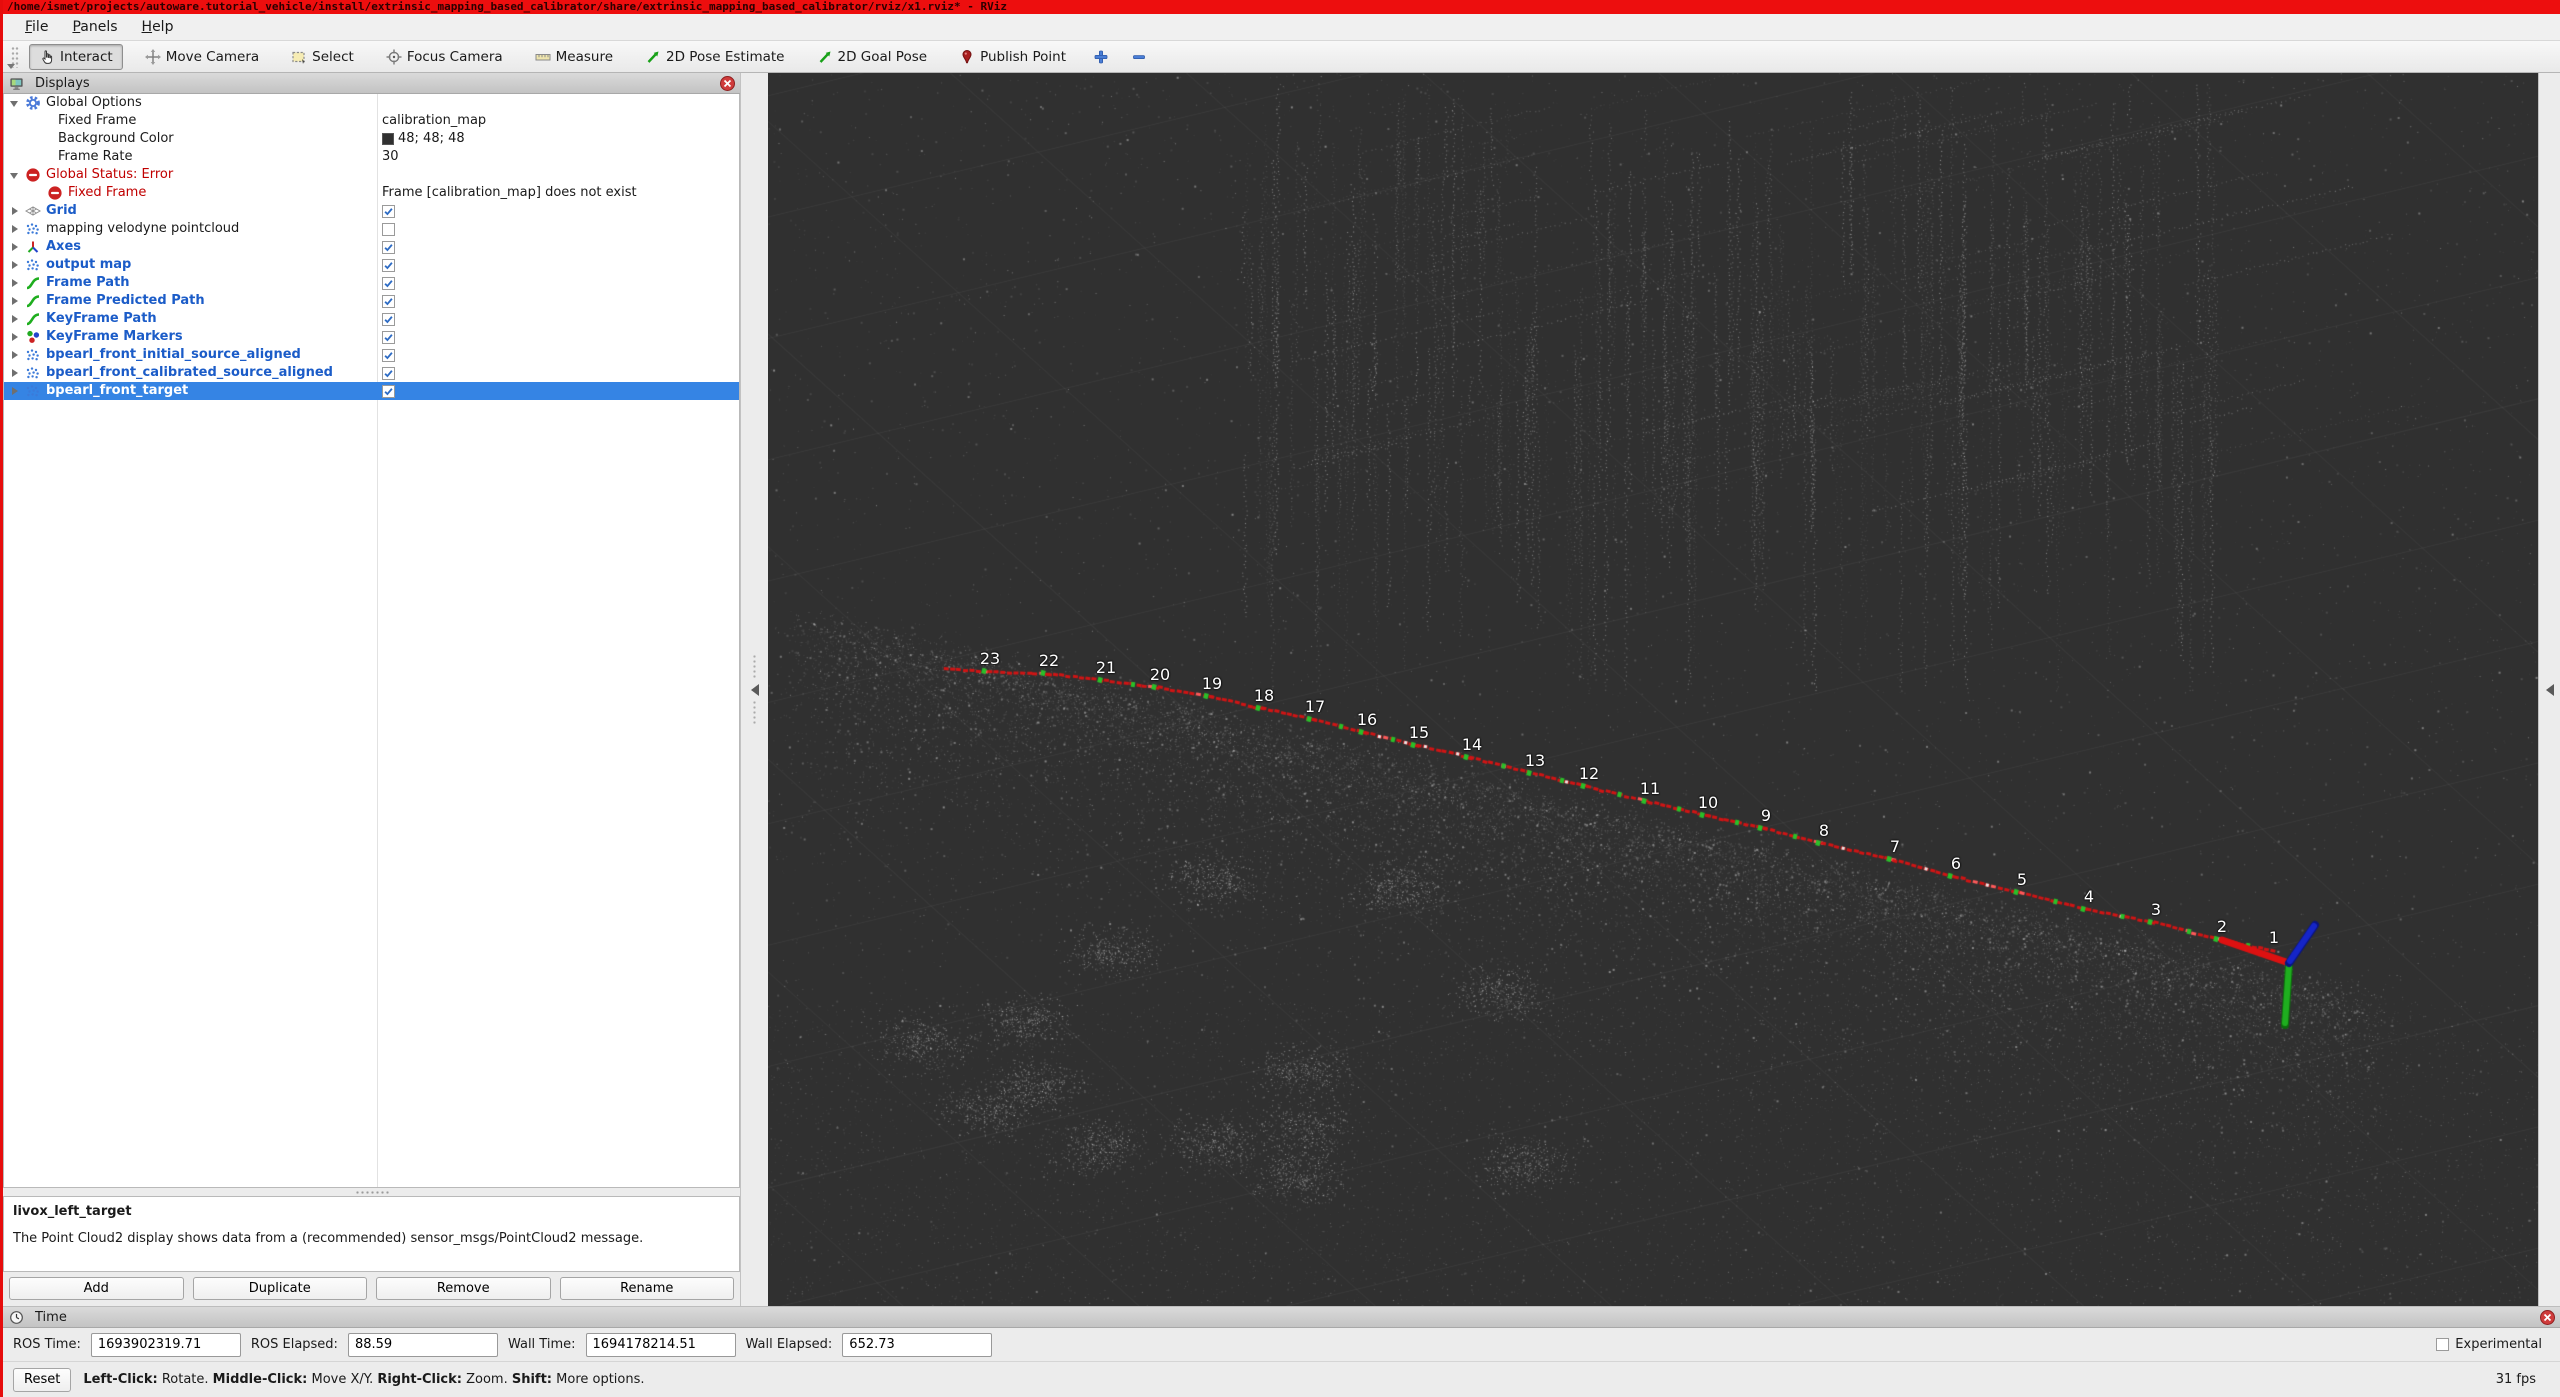 The width and height of the screenshot is (2560, 1397). I want to click on right-panel-splitter, so click(2549, 689).